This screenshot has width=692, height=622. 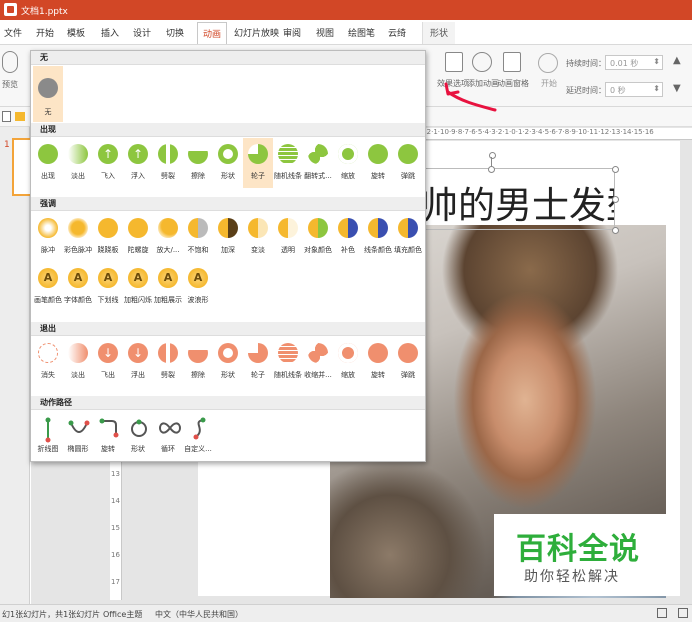 I want to click on underline-icon: A, so click(x=108, y=278).